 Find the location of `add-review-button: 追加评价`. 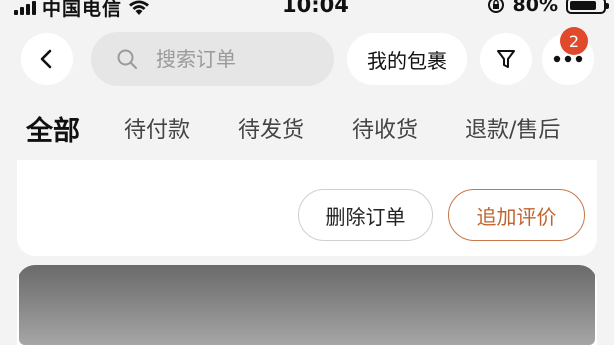

add-review-button: 追加评价 is located at coordinates (516, 215).